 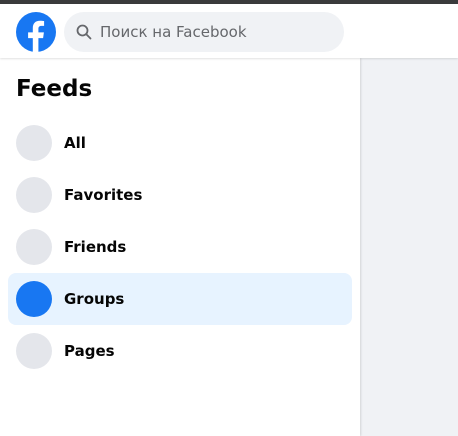 What do you see at coordinates (89, 351) in the screenshot?
I see `sidebar-item-label: Pages` at bounding box center [89, 351].